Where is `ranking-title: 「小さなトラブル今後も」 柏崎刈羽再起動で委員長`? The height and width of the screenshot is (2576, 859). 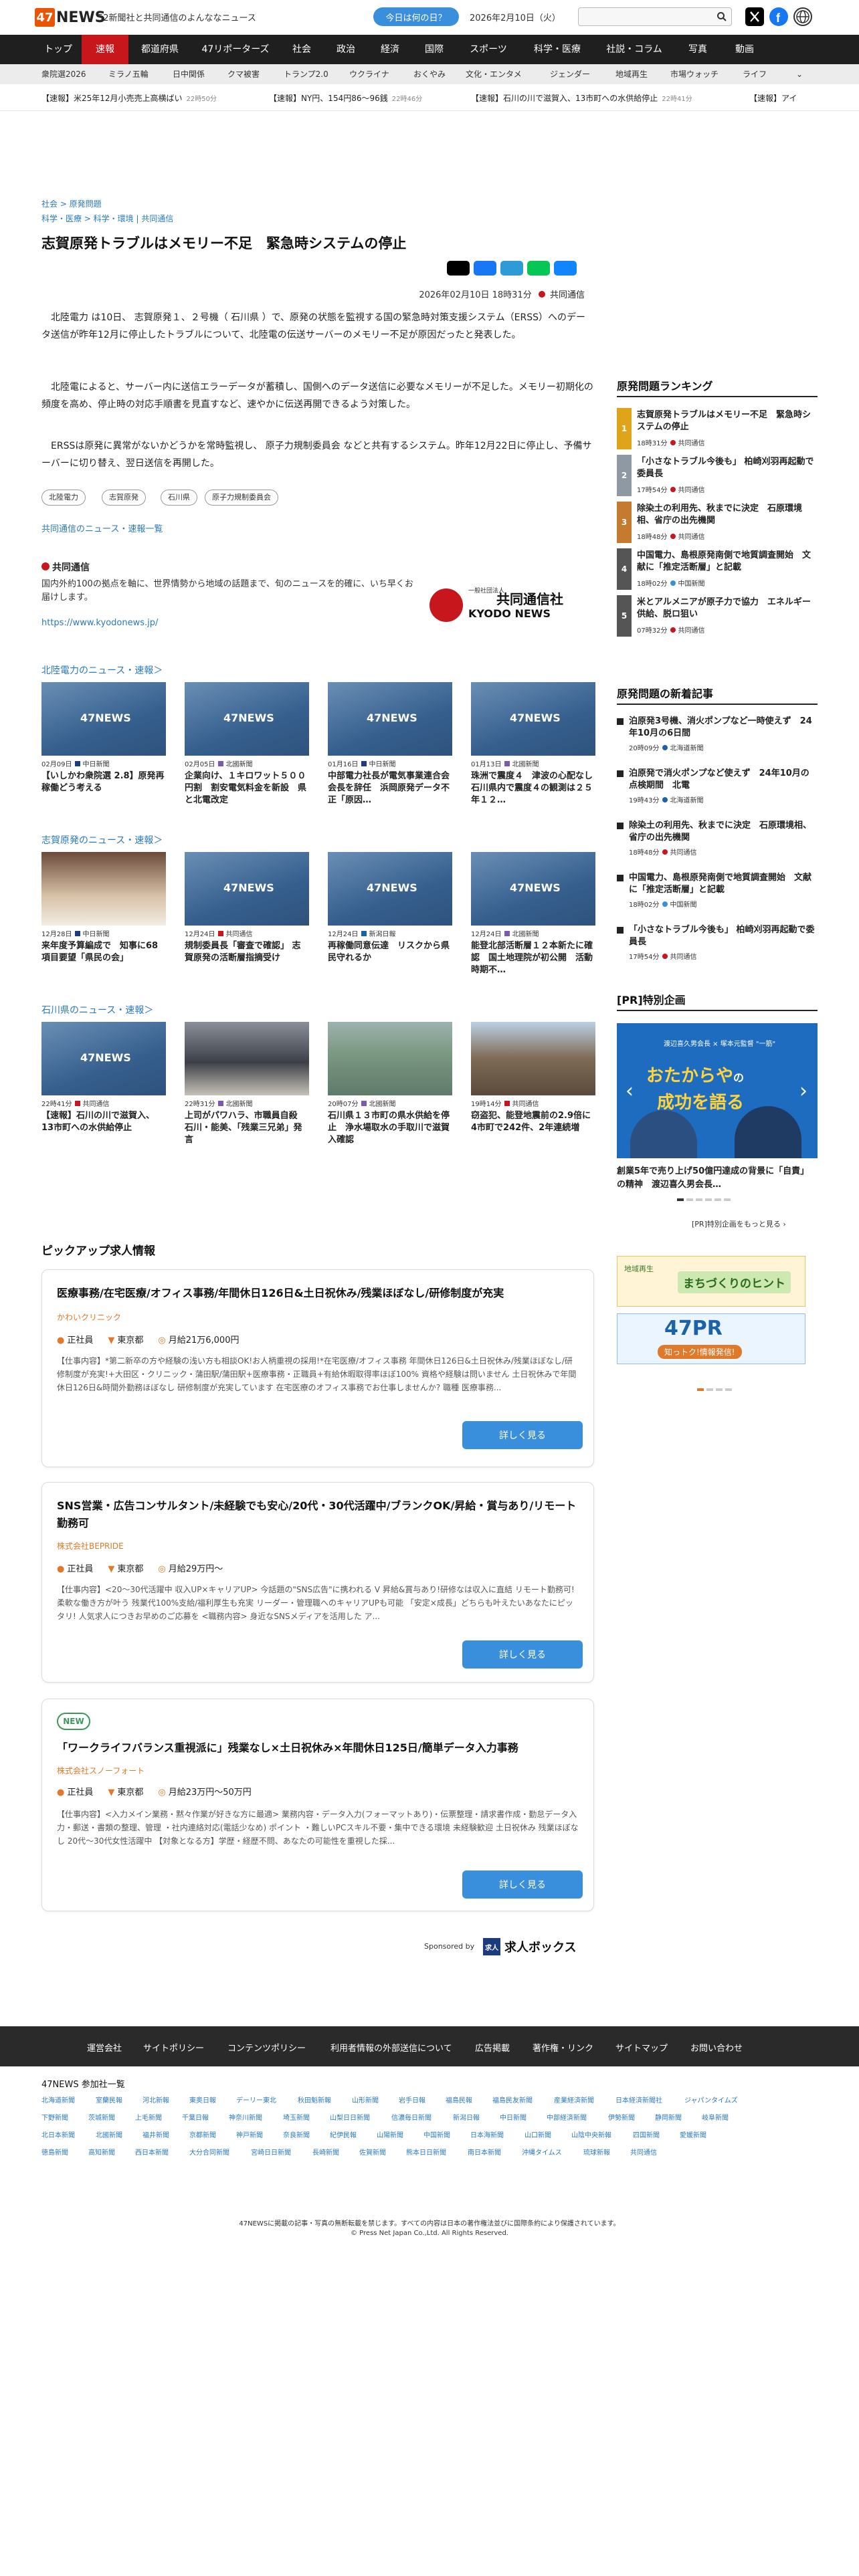 ranking-title: 「小さなトラブル今後も」 柏崎刈羽再起動で委員長 is located at coordinates (728, 468).